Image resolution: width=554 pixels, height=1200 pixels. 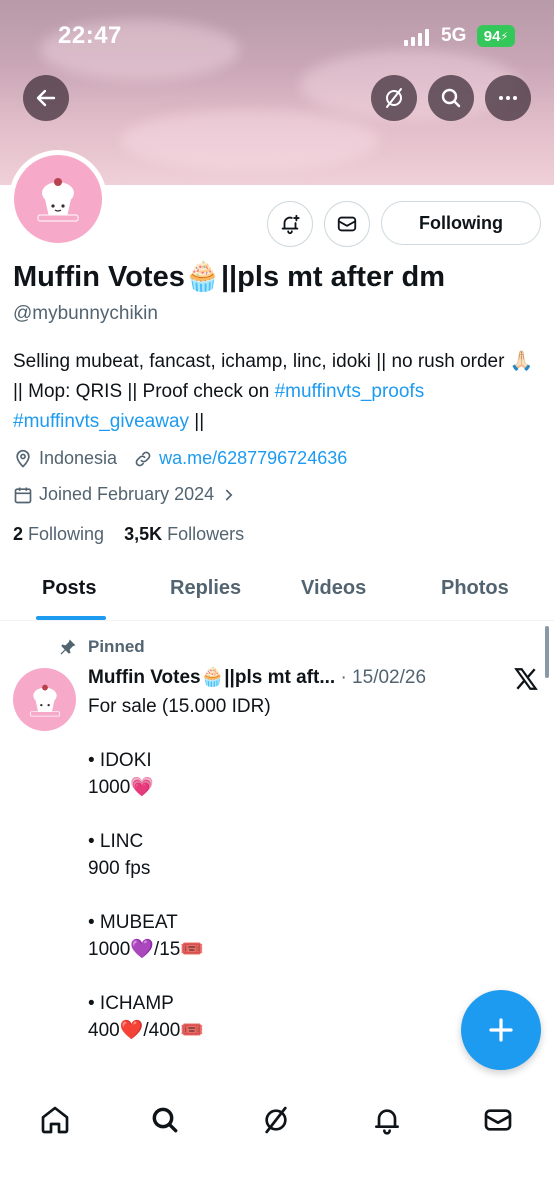 What do you see at coordinates (90, 35) in the screenshot?
I see `status-time: 22:47` at bounding box center [90, 35].